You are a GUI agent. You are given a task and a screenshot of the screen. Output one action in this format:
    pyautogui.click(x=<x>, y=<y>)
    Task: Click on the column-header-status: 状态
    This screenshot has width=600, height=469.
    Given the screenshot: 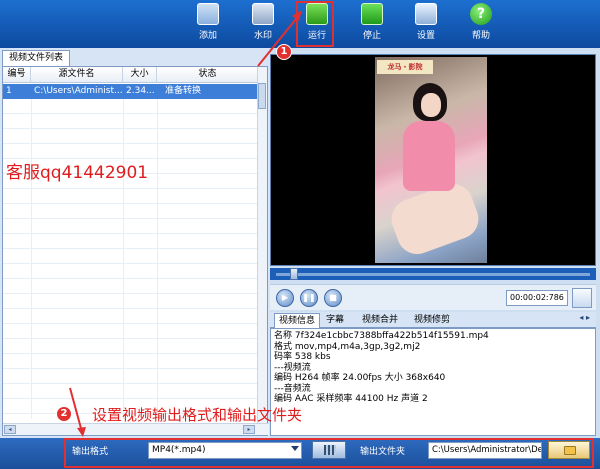 What is the action you would take?
    pyautogui.click(x=208, y=75)
    